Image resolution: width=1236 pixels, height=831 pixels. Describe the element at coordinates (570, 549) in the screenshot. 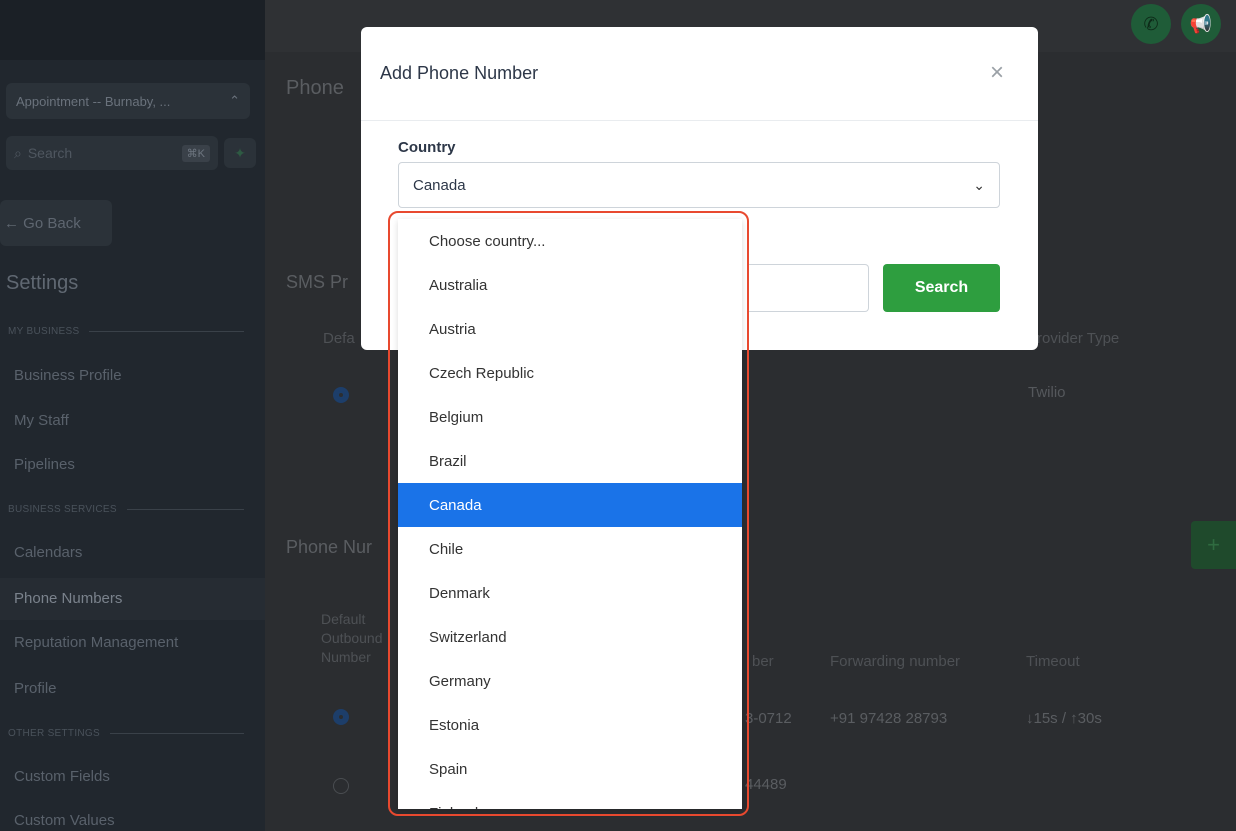

I see `dropdown-option: Chile` at that location.